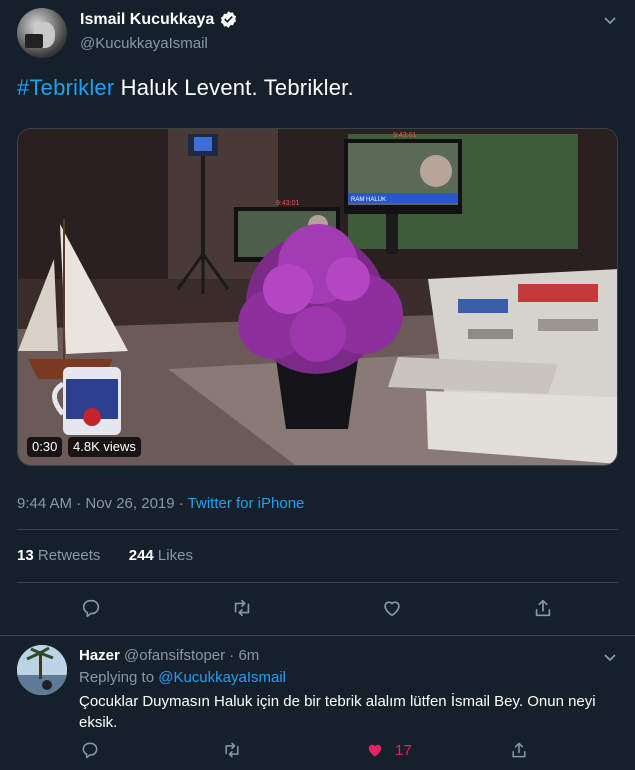 This screenshot has width=635, height=770. Describe the element at coordinates (229, 19) in the screenshot. I see `verified-badge-icon` at that location.